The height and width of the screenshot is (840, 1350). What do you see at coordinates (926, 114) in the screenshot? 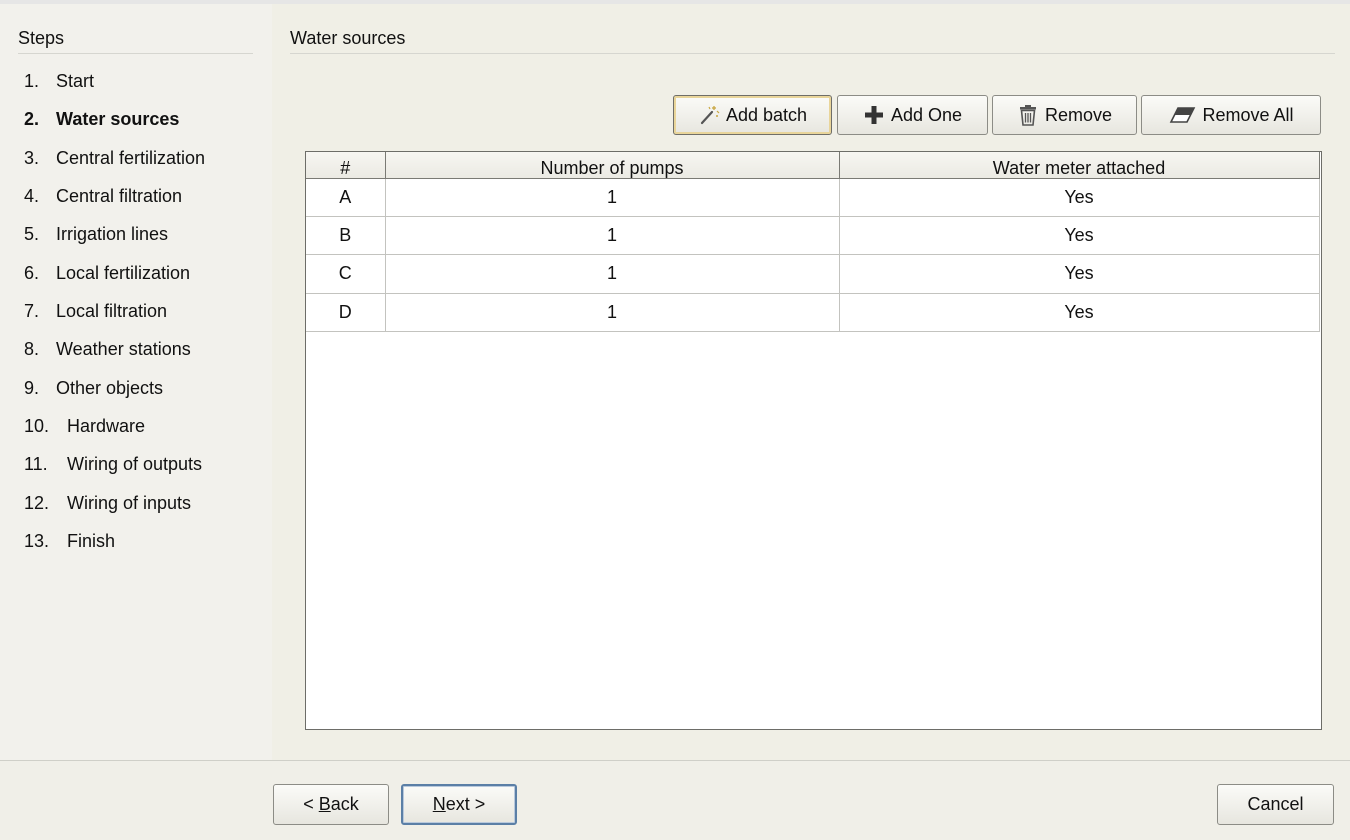
I see `add-one-label: Add One` at bounding box center [926, 114].